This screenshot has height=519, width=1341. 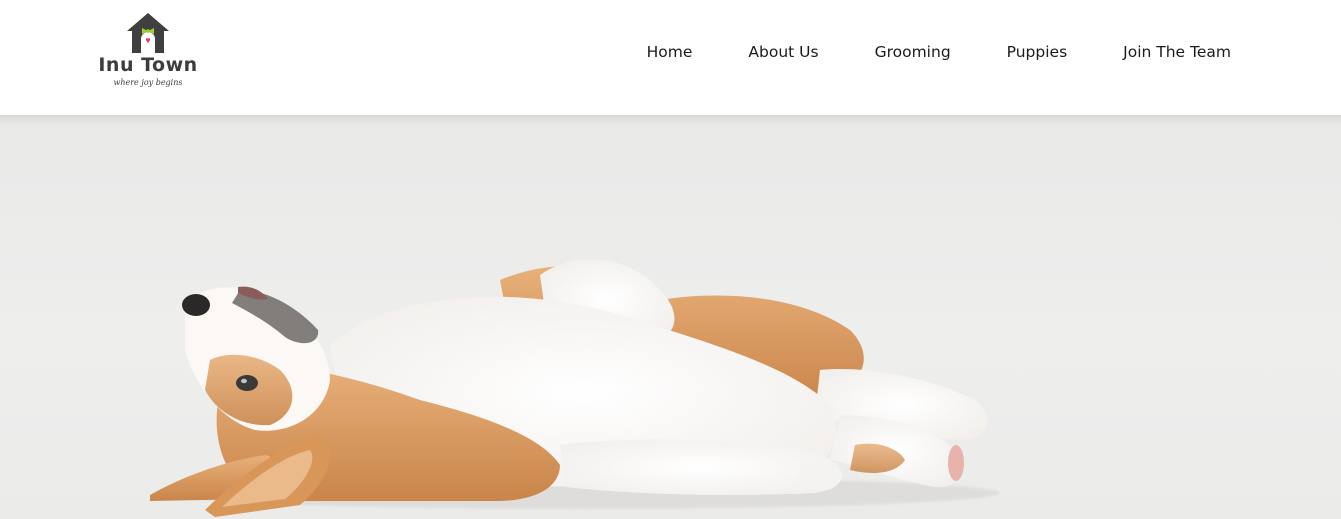 I want to click on nav-join-the-team: Join The Team, so click(x=1177, y=52).